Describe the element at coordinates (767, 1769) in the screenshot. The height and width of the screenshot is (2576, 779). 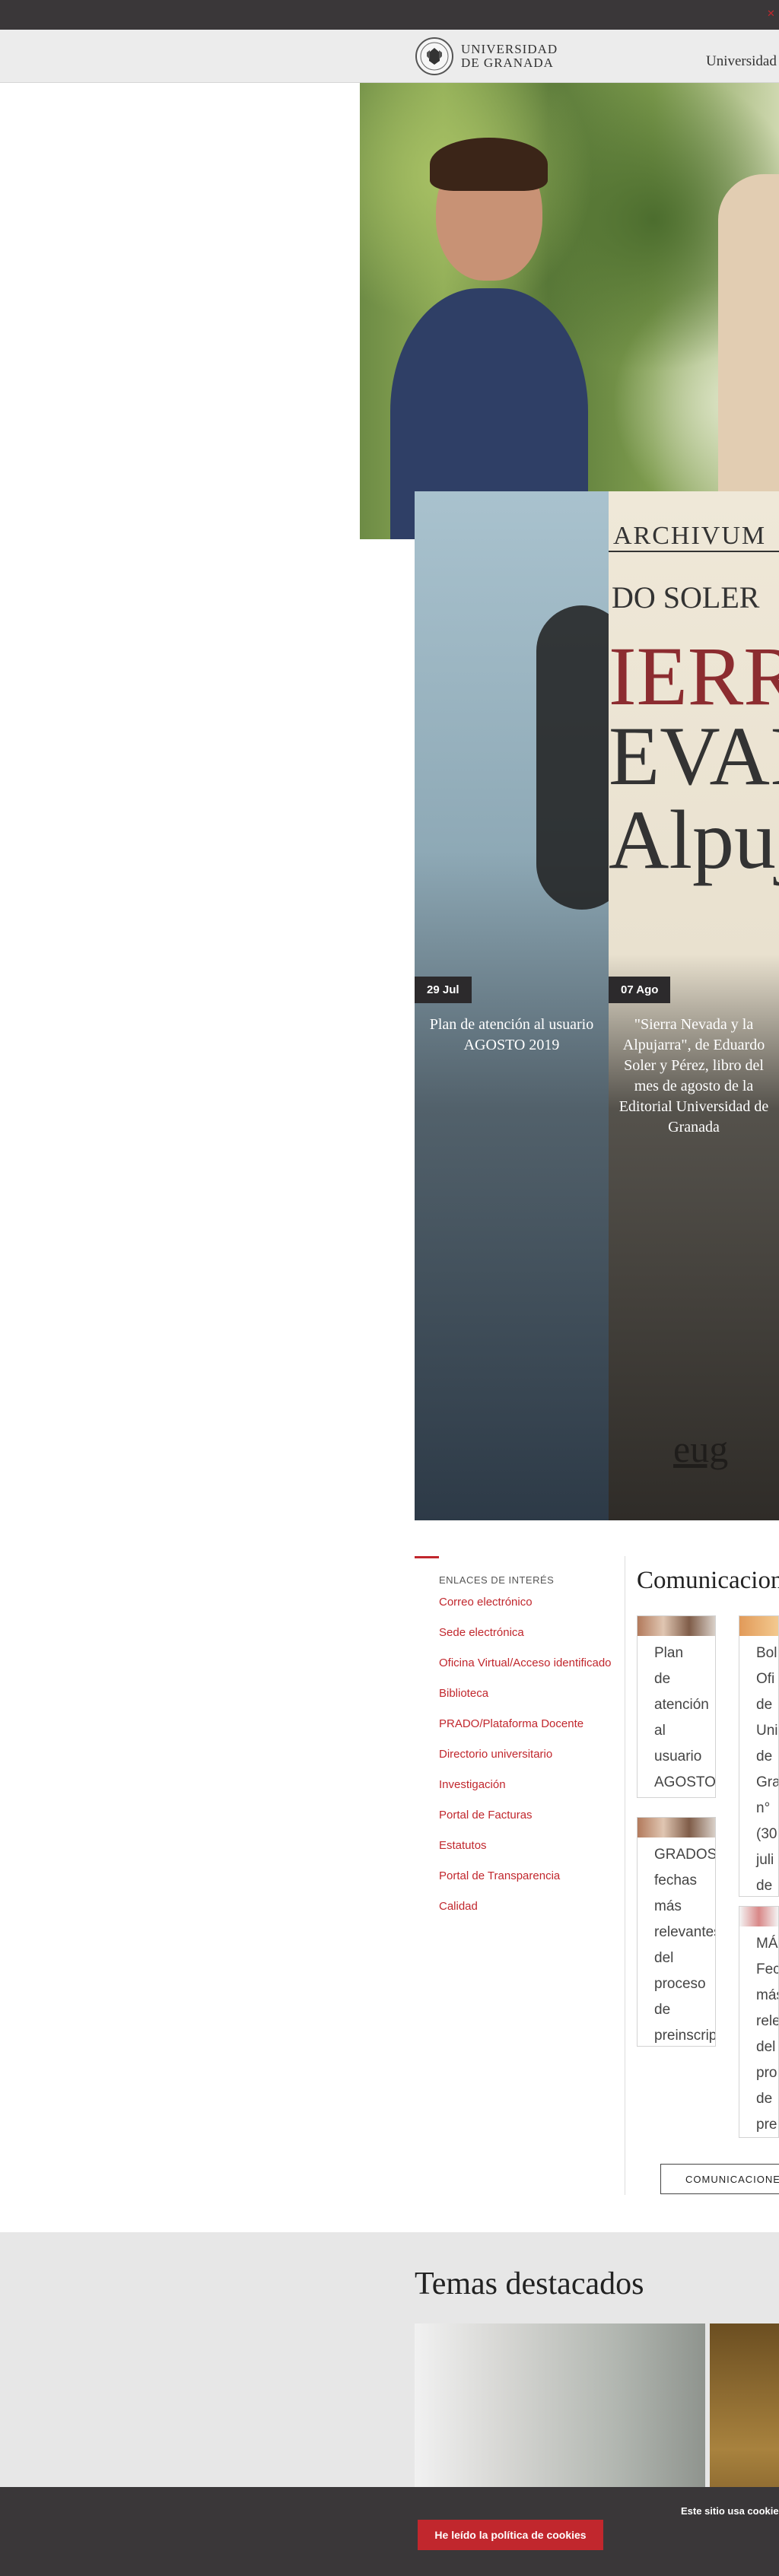
I see `card-text: BolOfideUnideGran°(30julide201` at that location.